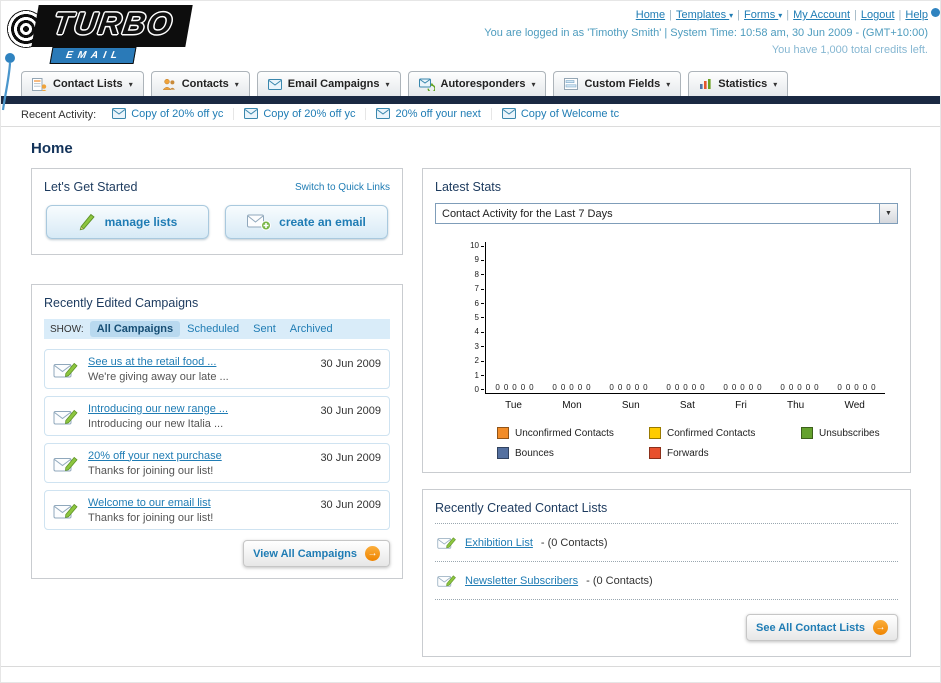  What do you see at coordinates (127, 222) in the screenshot?
I see `manage-lists-button: manage lists` at bounding box center [127, 222].